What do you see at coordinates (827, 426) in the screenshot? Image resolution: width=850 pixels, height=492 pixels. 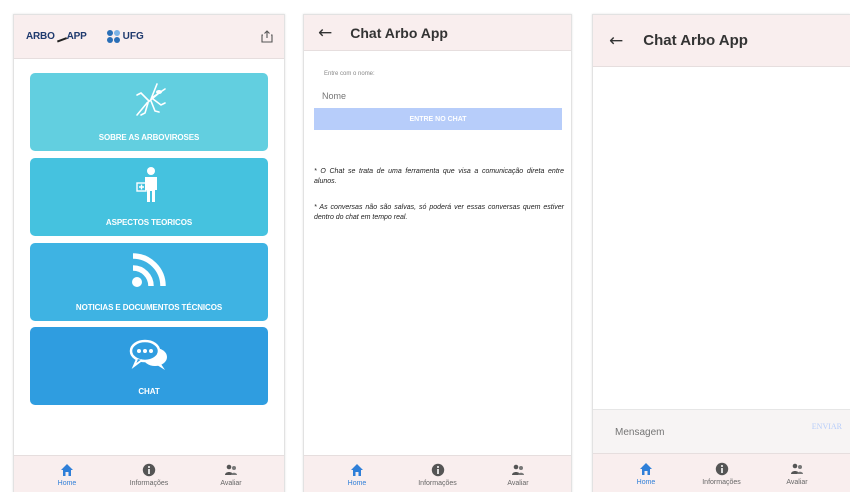 I see `send-button: ENVIAR` at bounding box center [827, 426].